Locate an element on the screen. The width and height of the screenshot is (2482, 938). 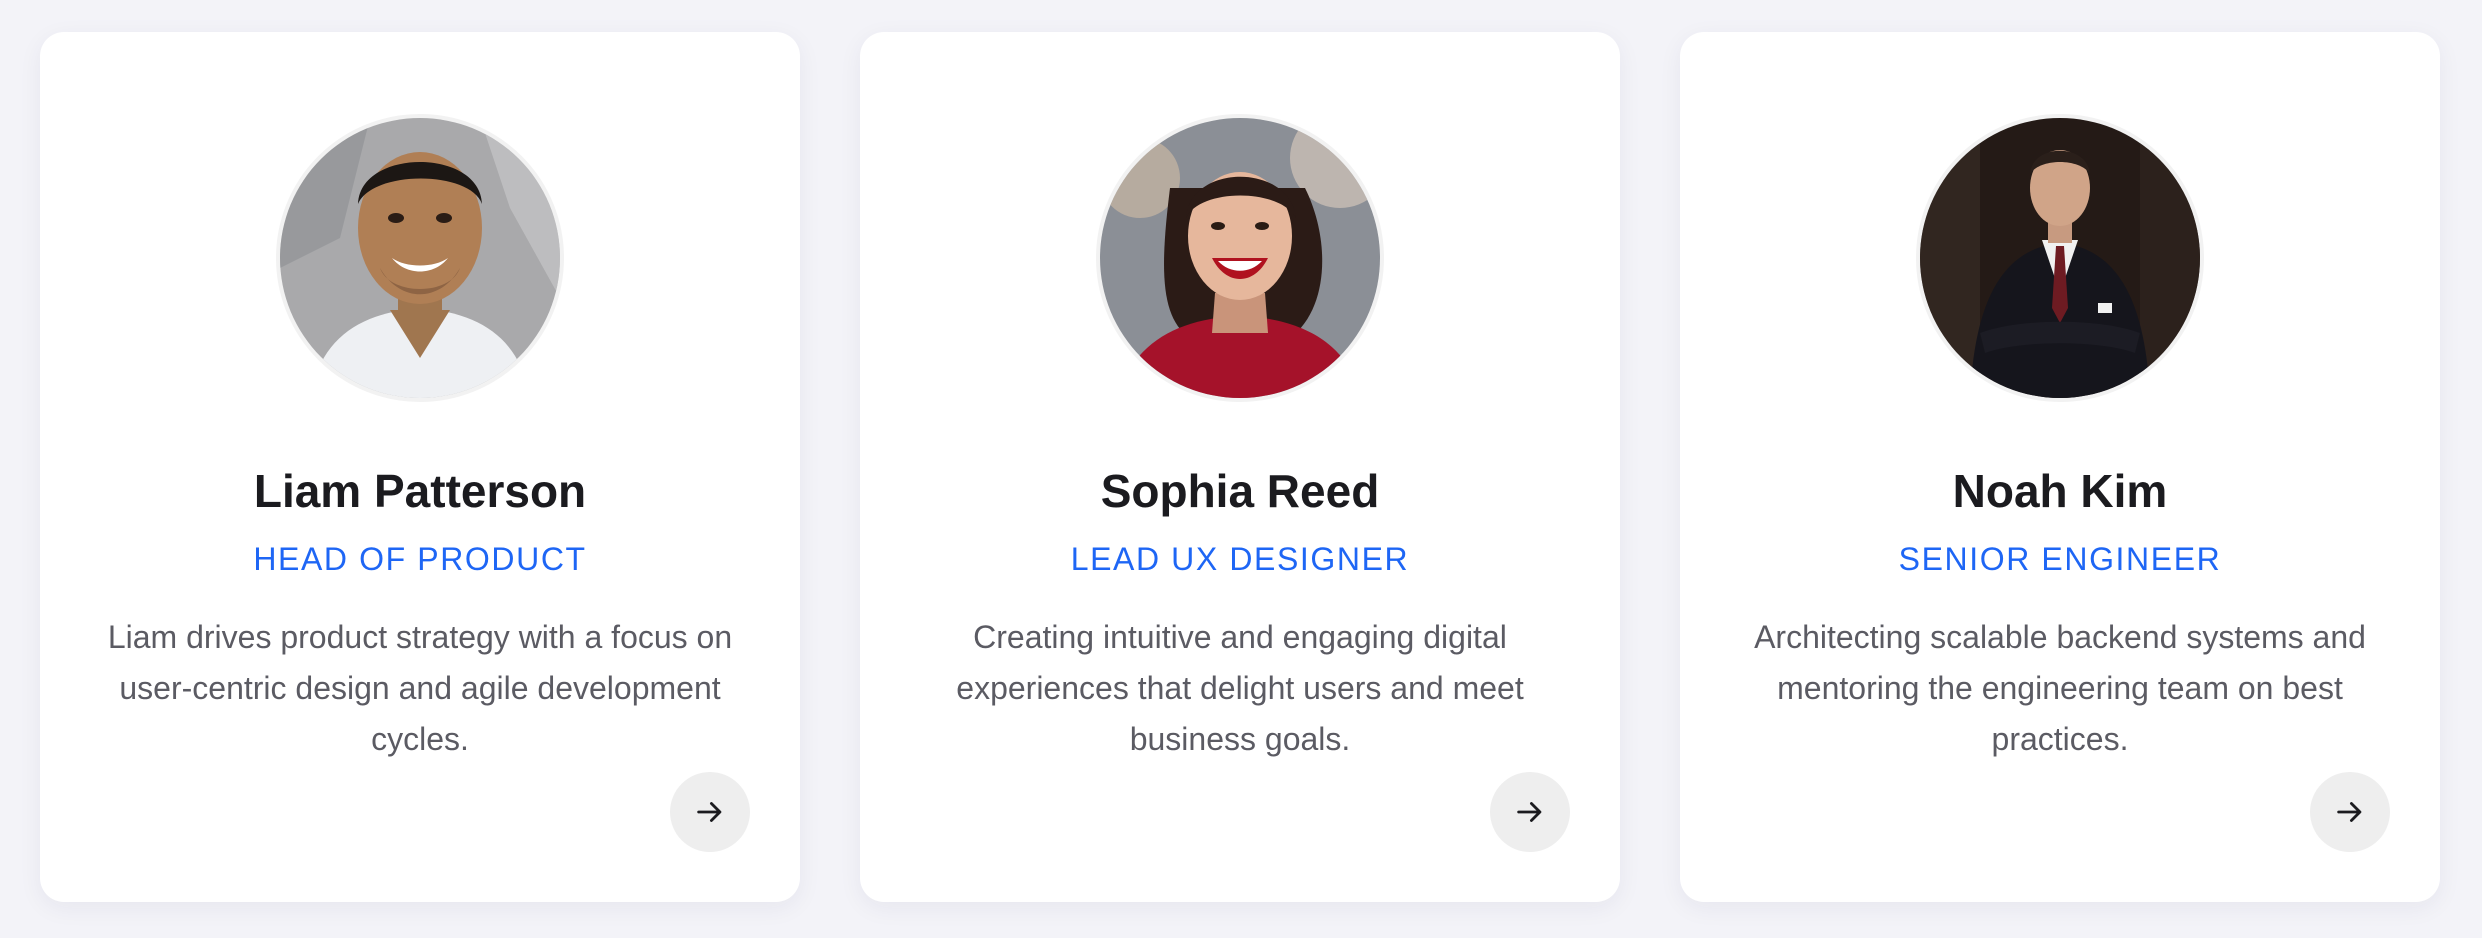
member-name: Noah Kim is located at coordinates (2060, 491).